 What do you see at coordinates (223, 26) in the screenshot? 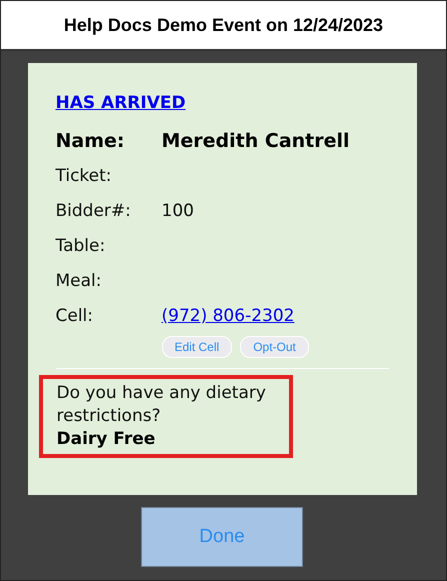
I see `window-title: Help Docs Demo Event on 12/24/2023` at bounding box center [223, 26].